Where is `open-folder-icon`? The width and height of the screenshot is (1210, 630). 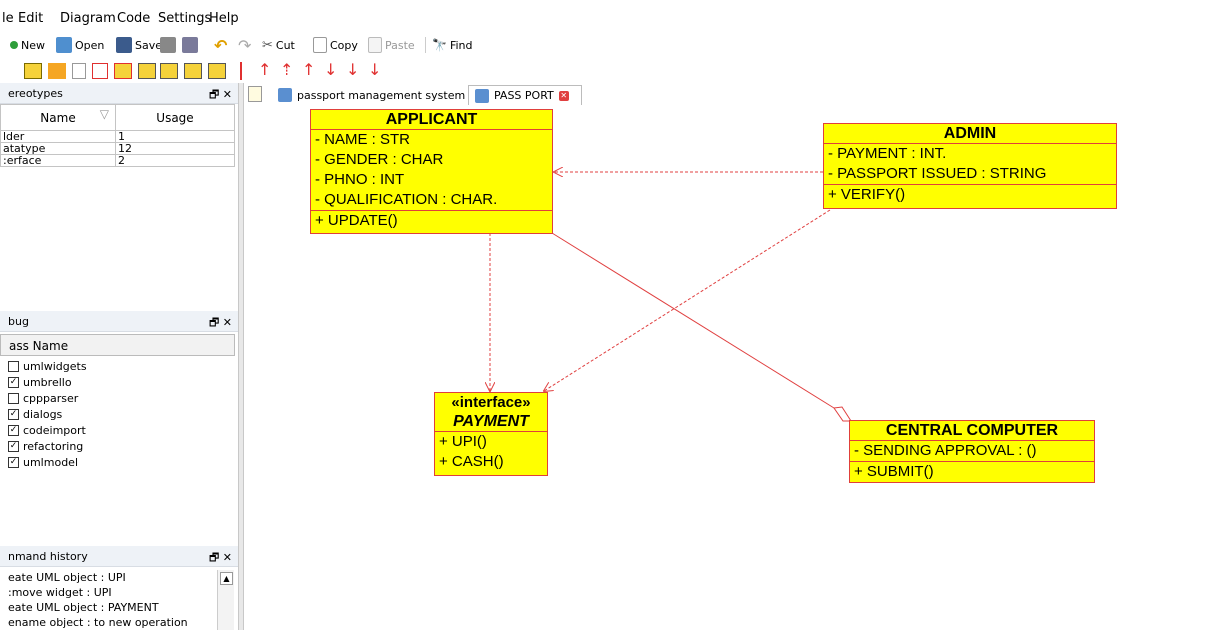
open-folder-icon is located at coordinates (64, 45).